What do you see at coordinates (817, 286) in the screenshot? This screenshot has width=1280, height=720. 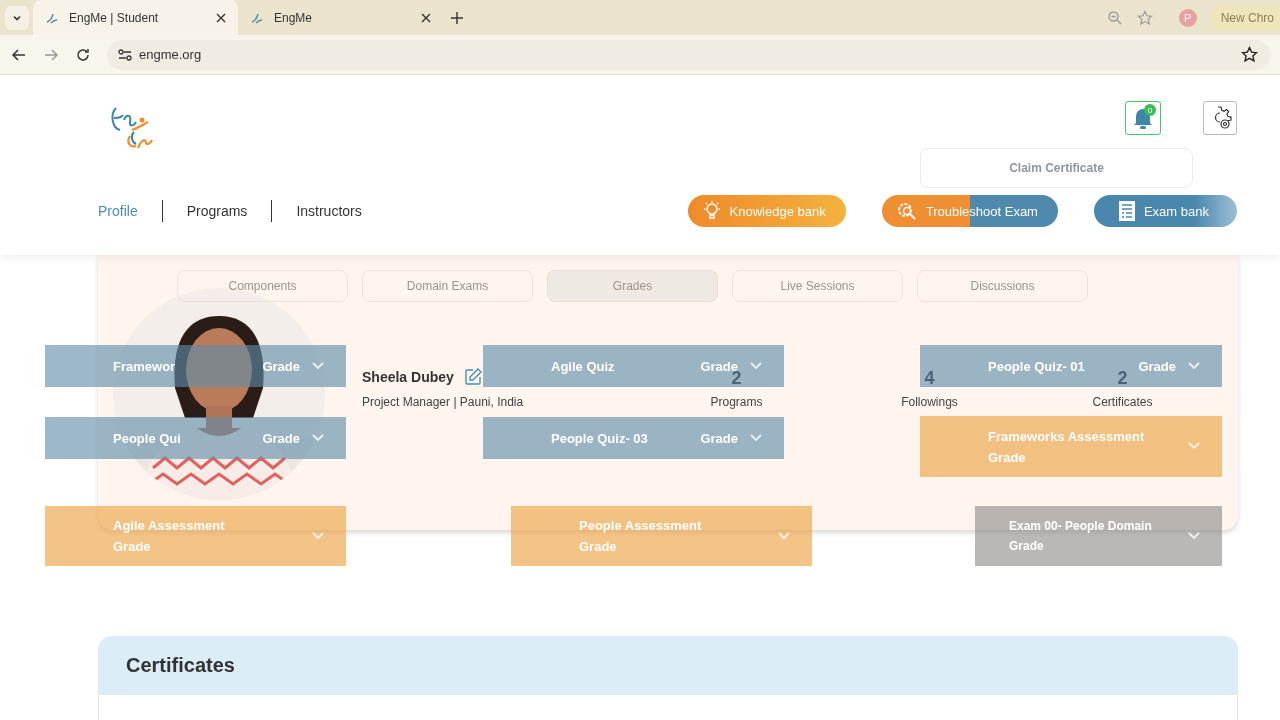 I see `section-tab: Live Sessions` at bounding box center [817, 286].